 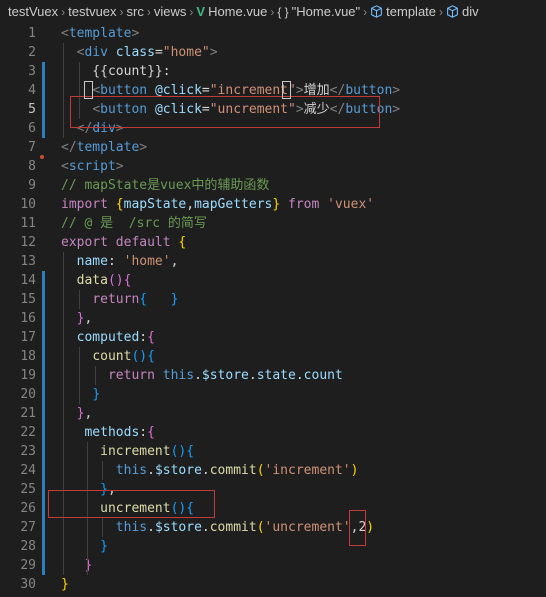 What do you see at coordinates (238, 11) in the screenshot?
I see `breadcrumb-label: Home.vue` at bounding box center [238, 11].